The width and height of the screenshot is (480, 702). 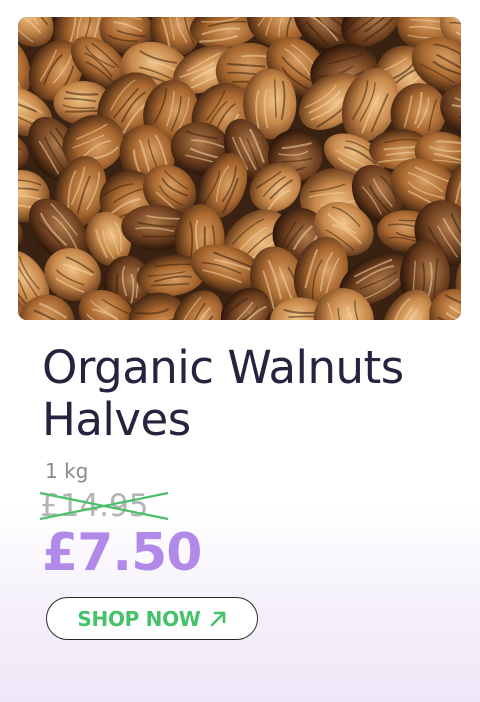 What do you see at coordinates (223, 393) in the screenshot?
I see `product-title: Organic Walnuts Halves` at bounding box center [223, 393].